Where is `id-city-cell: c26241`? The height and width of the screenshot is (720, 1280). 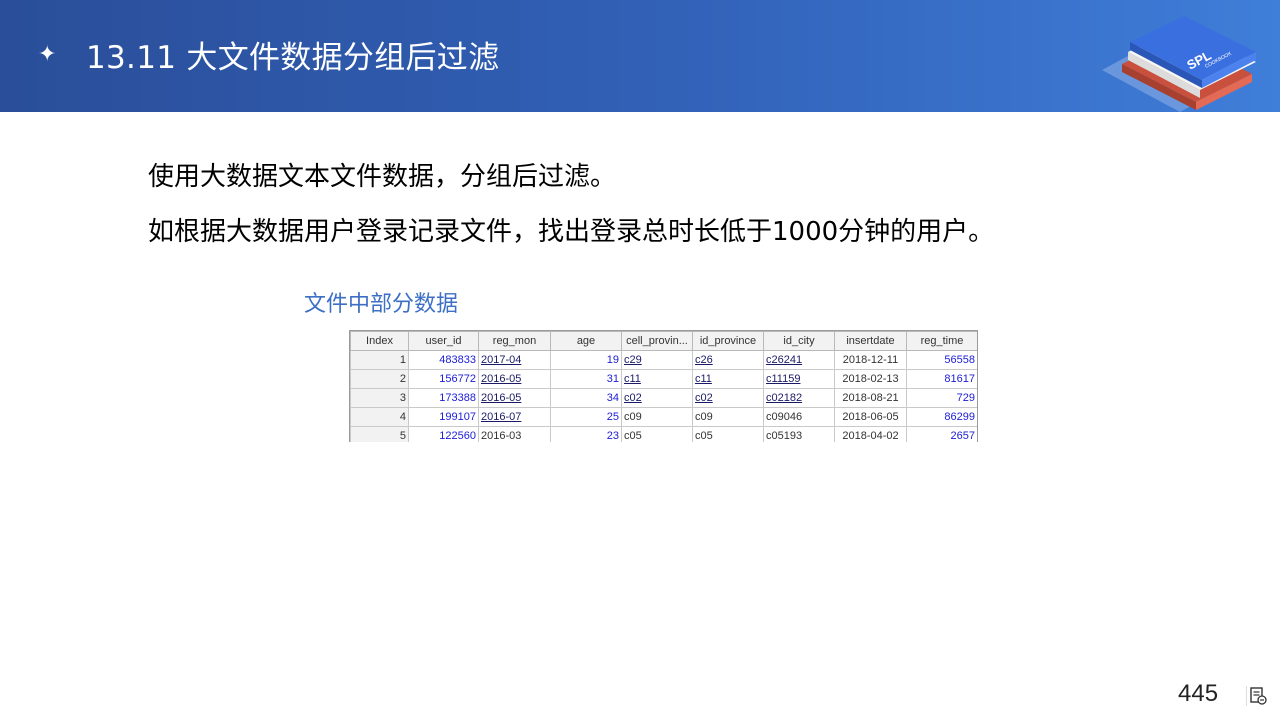
id-city-cell: c26241 is located at coordinates (799, 360).